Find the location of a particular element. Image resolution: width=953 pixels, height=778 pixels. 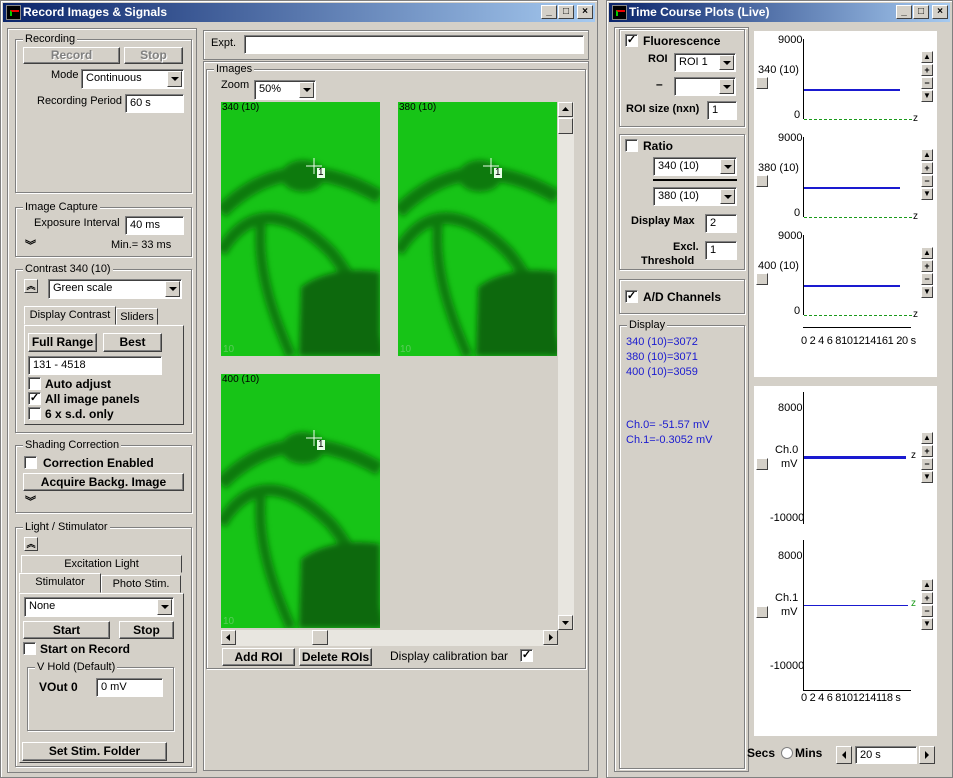

ratio-denominator-select: 380 (10) is located at coordinates (695, 196).